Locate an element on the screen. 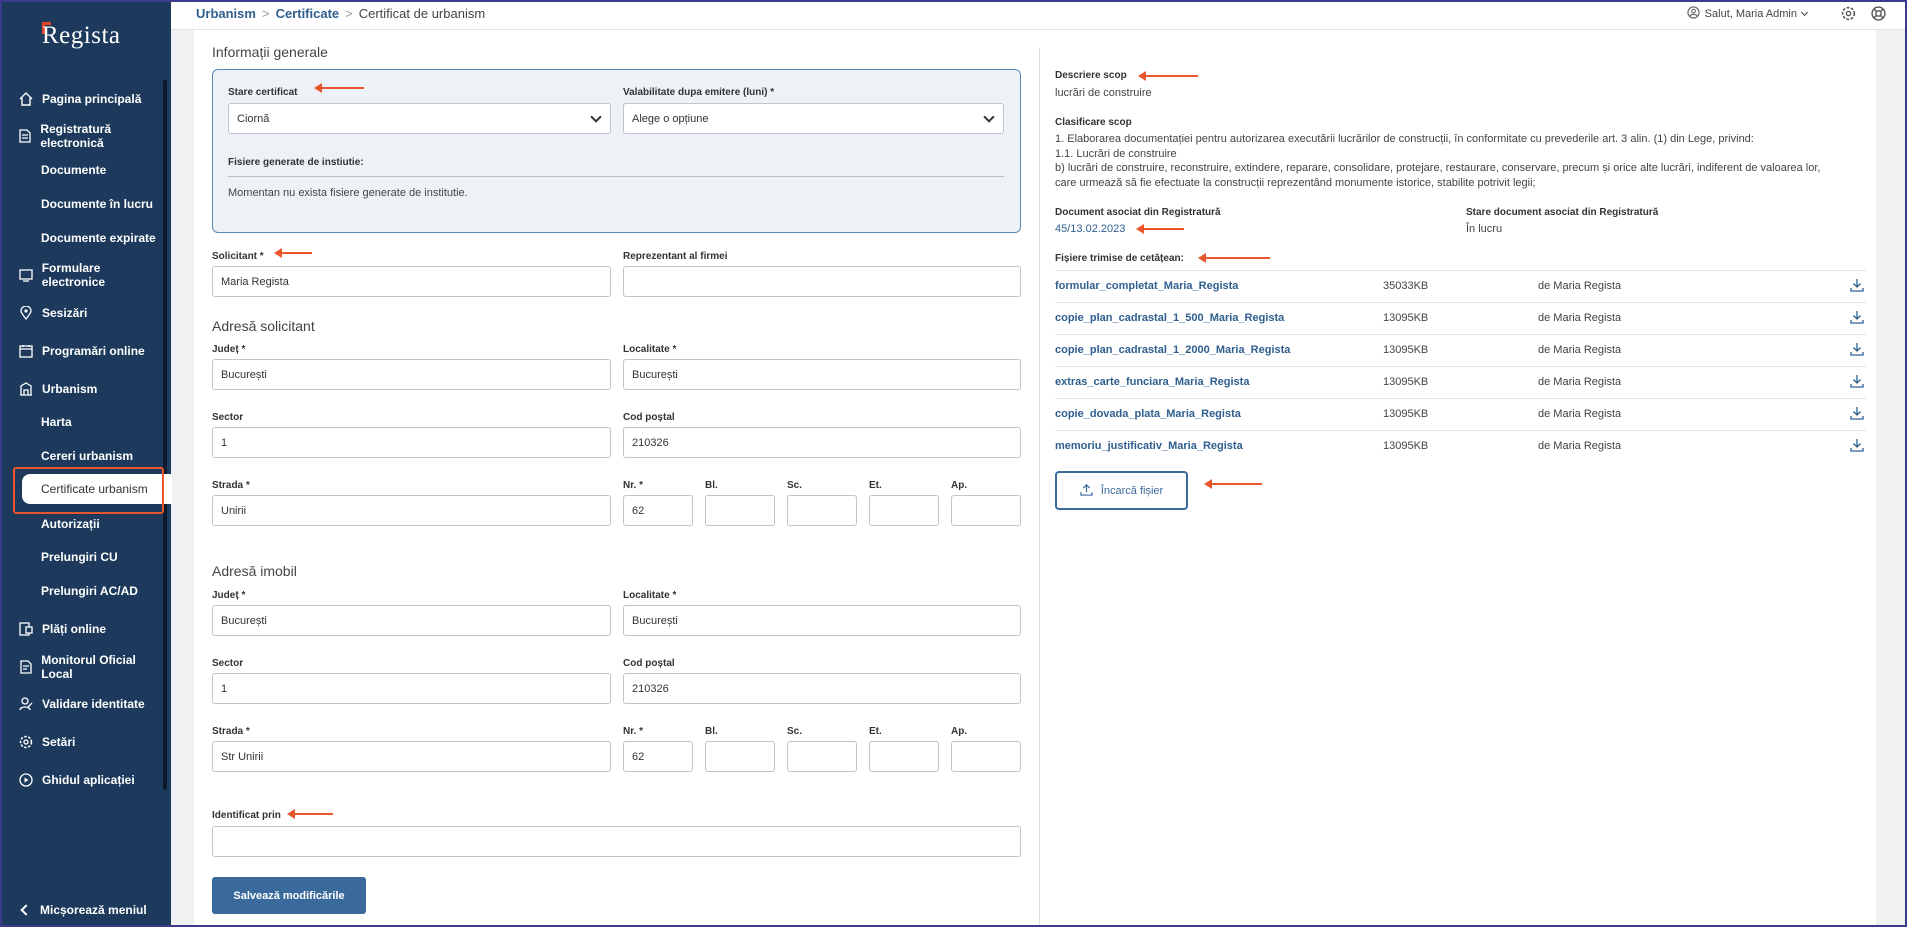  user-greeting: Salut, Maria Admin is located at coordinates (1750, 14).